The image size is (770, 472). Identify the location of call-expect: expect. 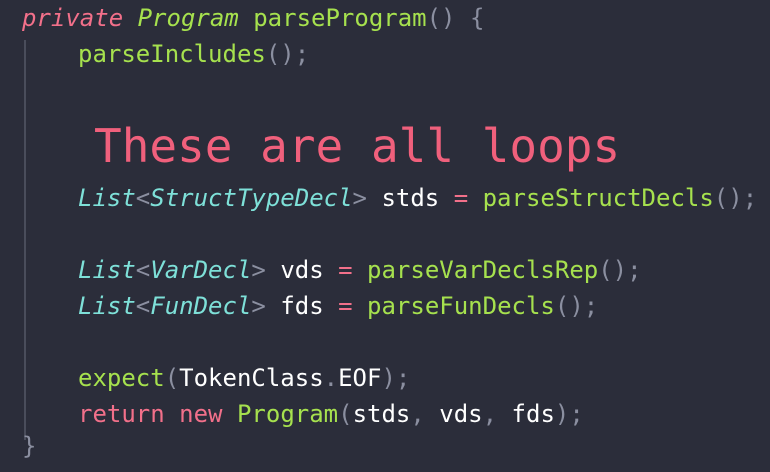
(121, 378).